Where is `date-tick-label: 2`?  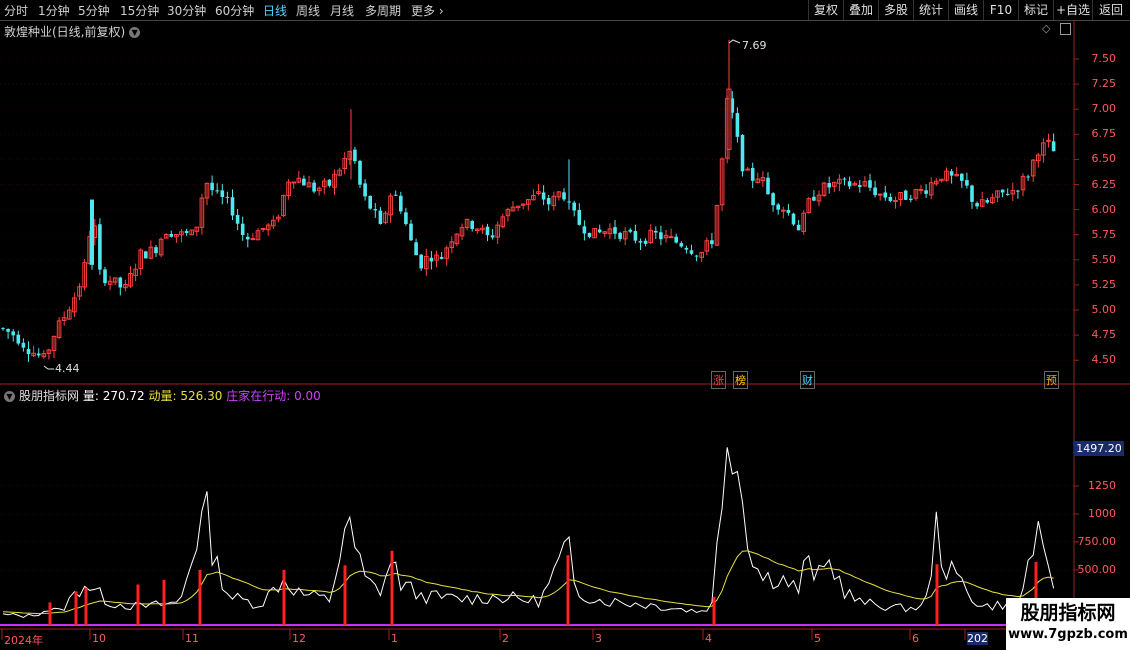
date-tick-label: 2 is located at coordinates (505, 638).